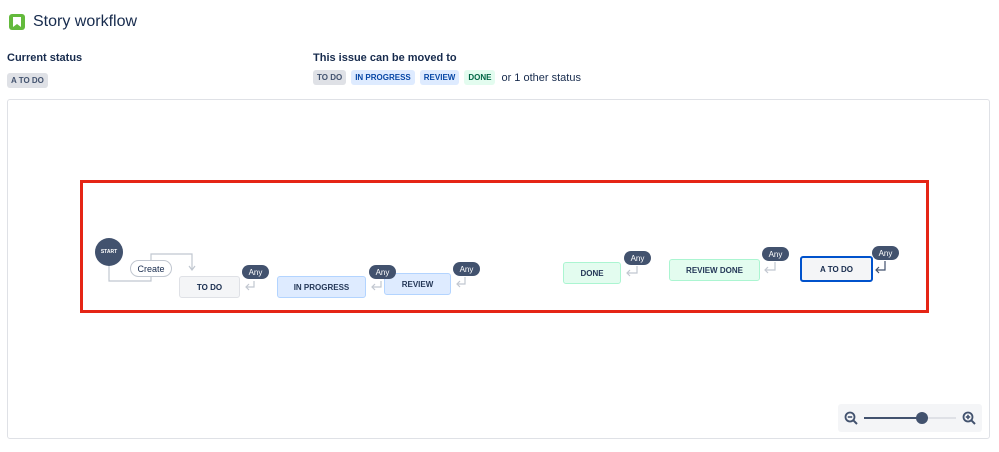 Image resolution: width=999 pixels, height=452 pixels. What do you see at coordinates (385, 58) in the screenshot?
I see `transitions-heading: This issue can be moved to` at bounding box center [385, 58].